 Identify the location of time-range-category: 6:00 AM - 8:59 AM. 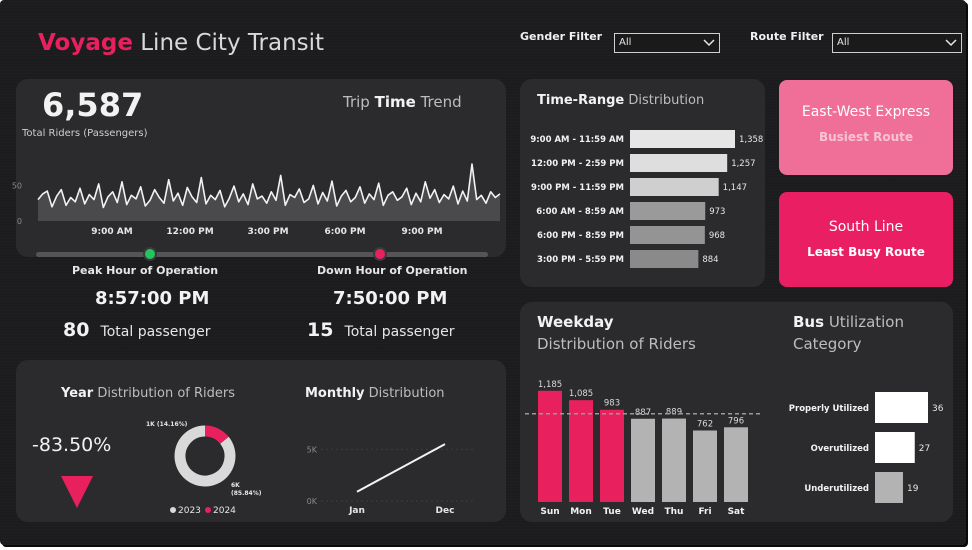
(580, 212).